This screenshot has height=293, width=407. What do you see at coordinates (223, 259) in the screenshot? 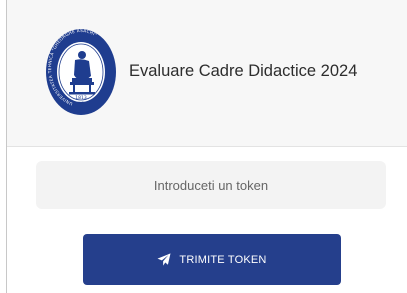
I see `submit-button-label: TRIMITE TOKEN` at bounding box center [223, 259].